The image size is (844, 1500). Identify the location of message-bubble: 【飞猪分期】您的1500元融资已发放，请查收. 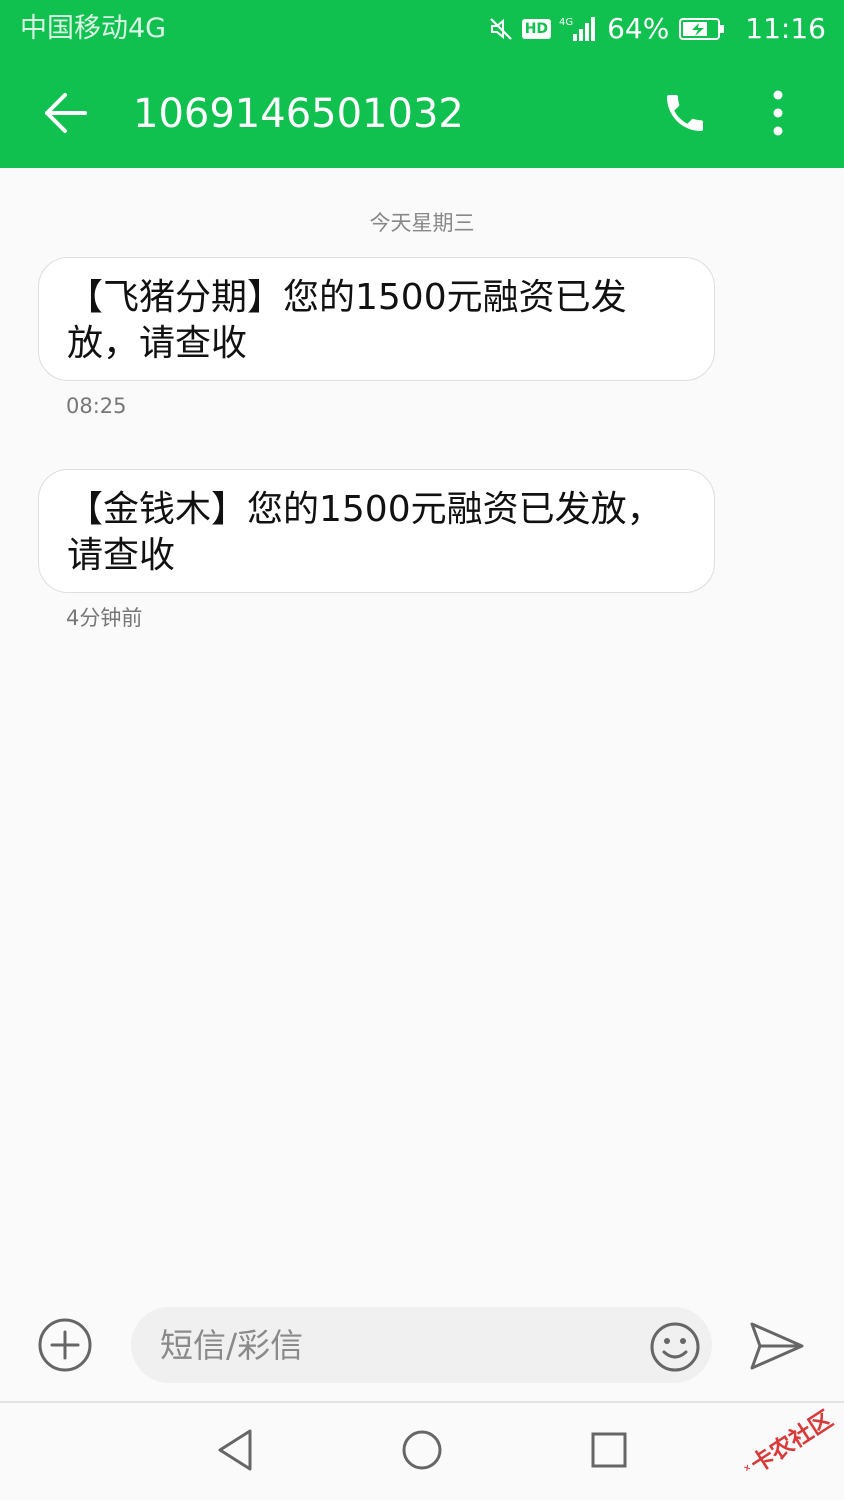
(376, 319).